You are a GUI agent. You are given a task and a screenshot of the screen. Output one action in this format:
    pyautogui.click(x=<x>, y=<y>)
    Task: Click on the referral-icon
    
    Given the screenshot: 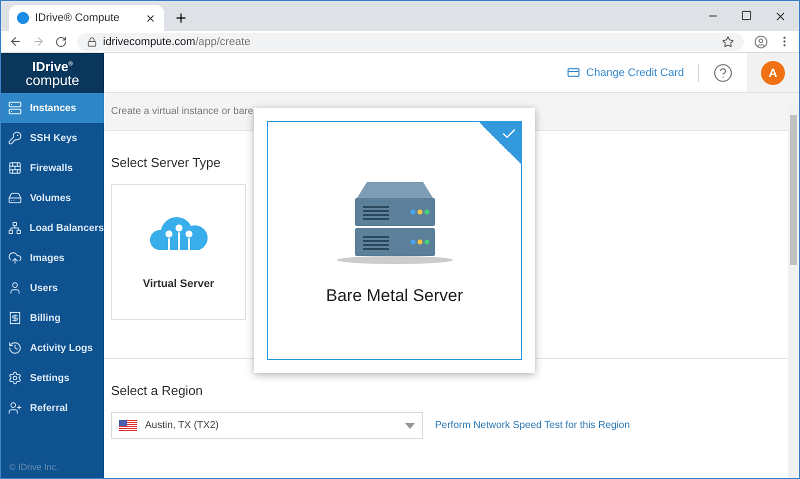 What is the action you would take?
    pyautogui.click(x=15, y=408)
    